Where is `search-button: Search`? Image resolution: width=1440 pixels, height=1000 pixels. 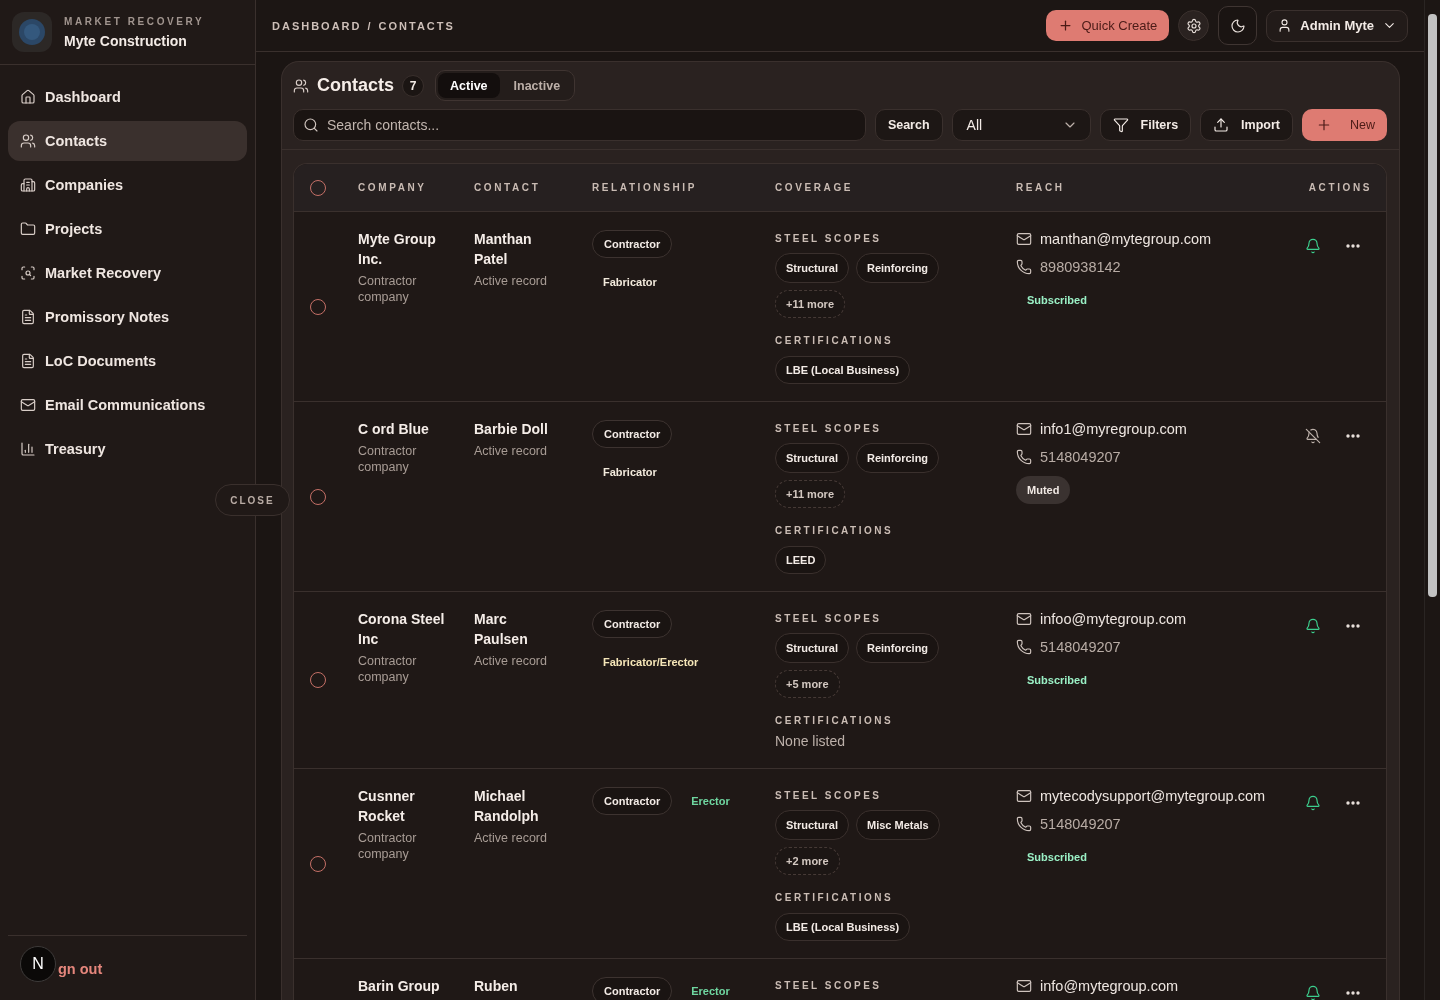
search-button: Search is located at coordinates (908, 125).